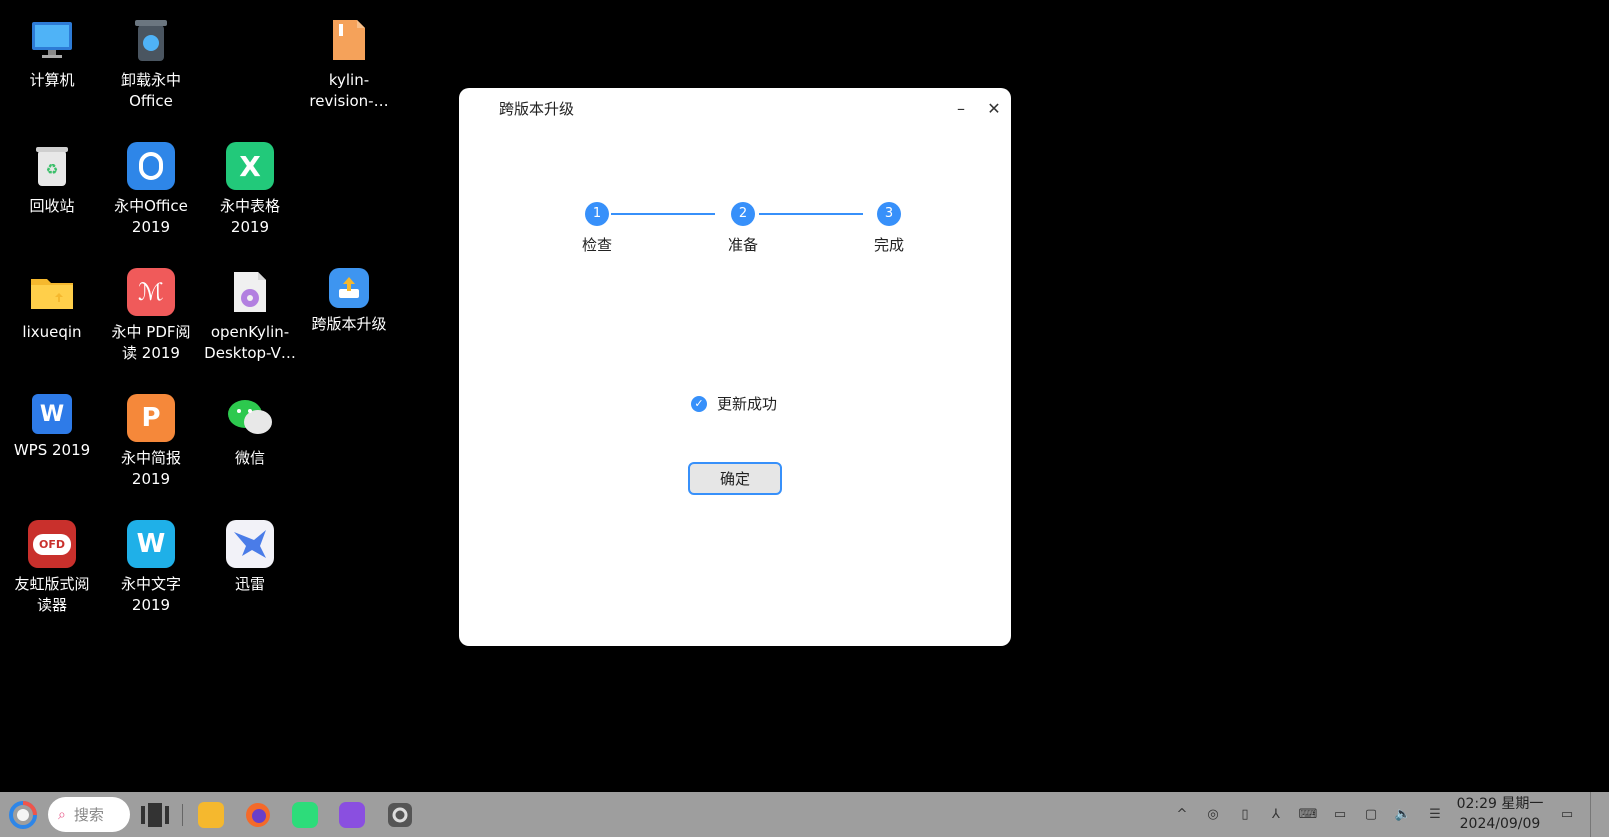 Image resolution: width=1609 pixels, height=837 pixels. What do you see at coordinates (888, 245) in the screenshot?
I see `step-label: 完成` at bounding box center [888, 245].